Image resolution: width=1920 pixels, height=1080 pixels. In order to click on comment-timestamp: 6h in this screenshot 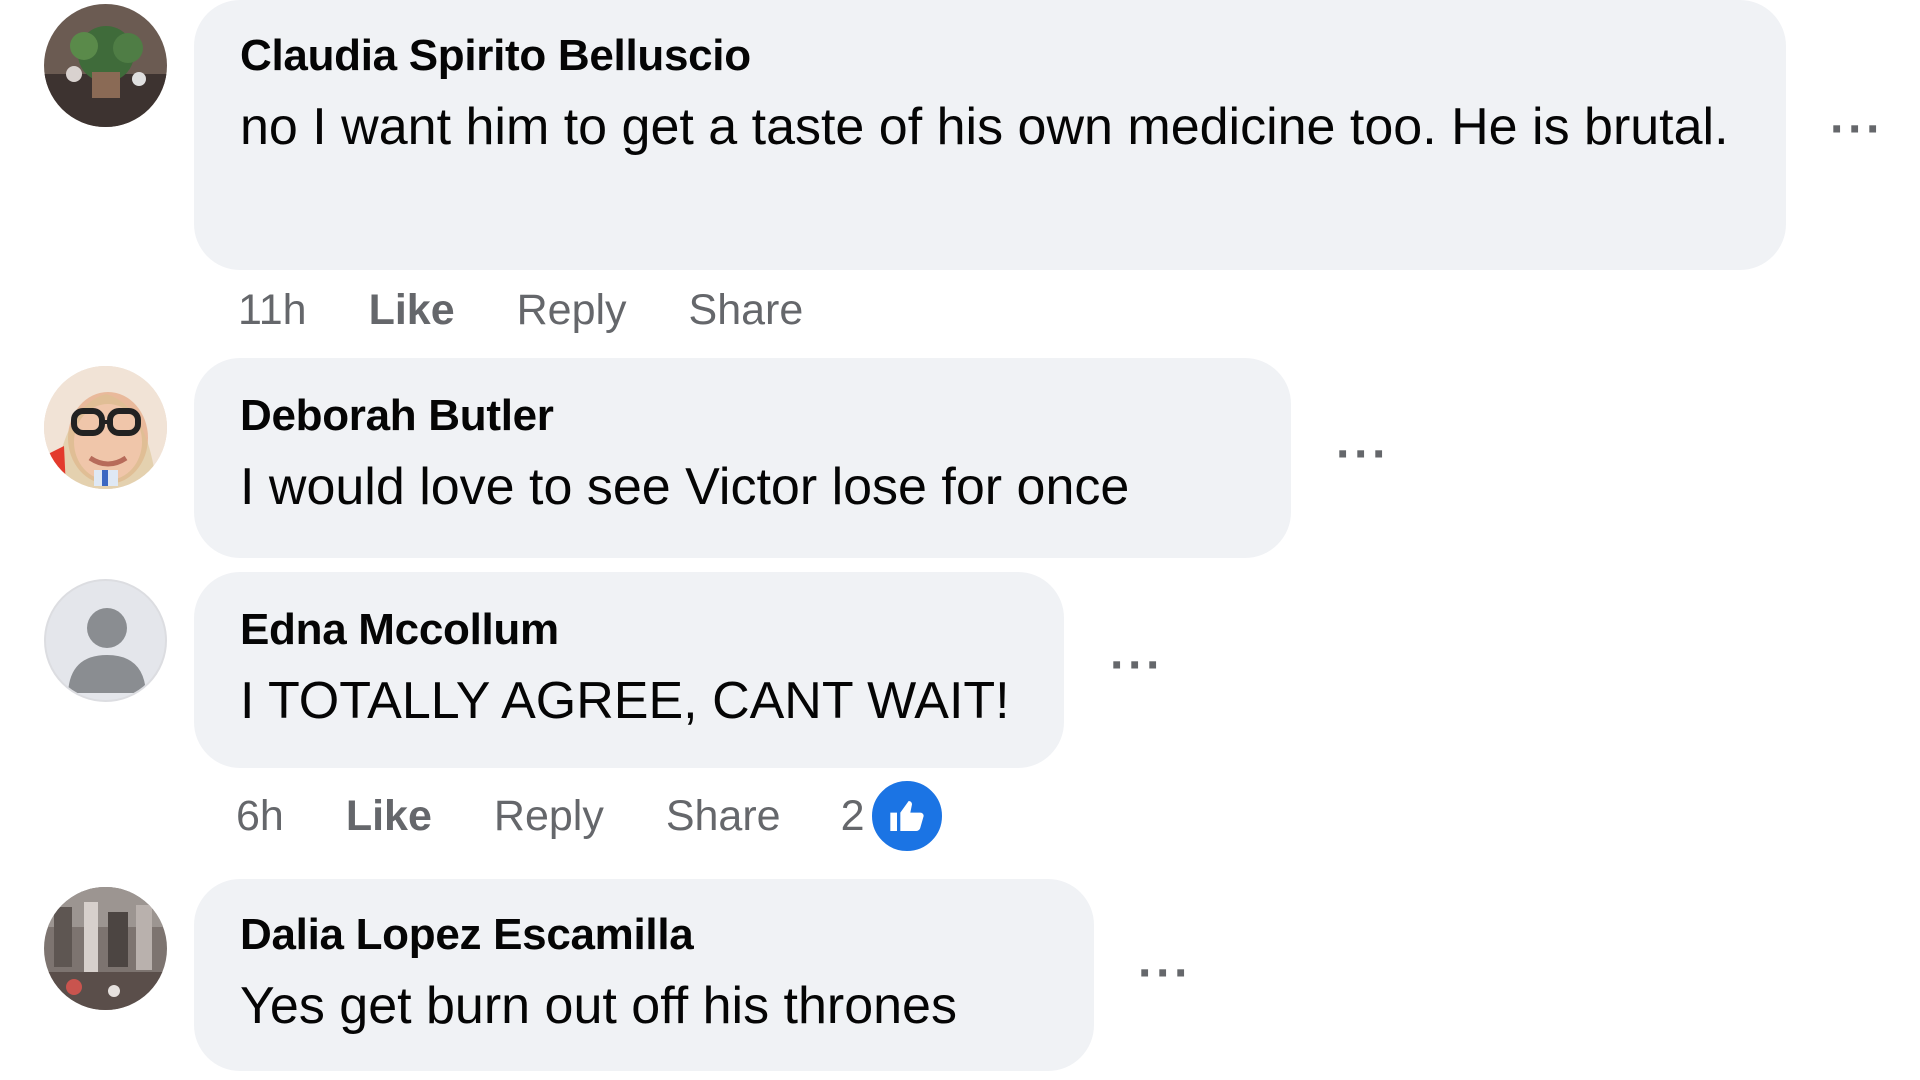, I will do `click(260, 816)`.